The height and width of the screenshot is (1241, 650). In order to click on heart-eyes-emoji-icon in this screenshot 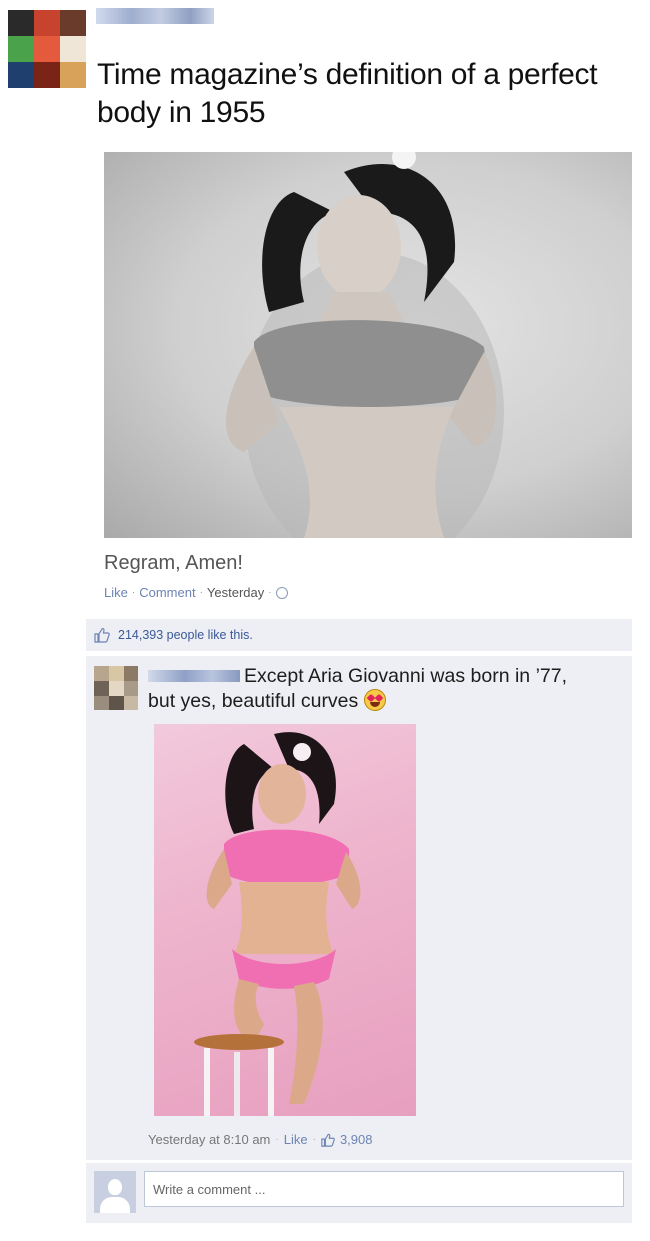, I will do `click(374, 700)`.